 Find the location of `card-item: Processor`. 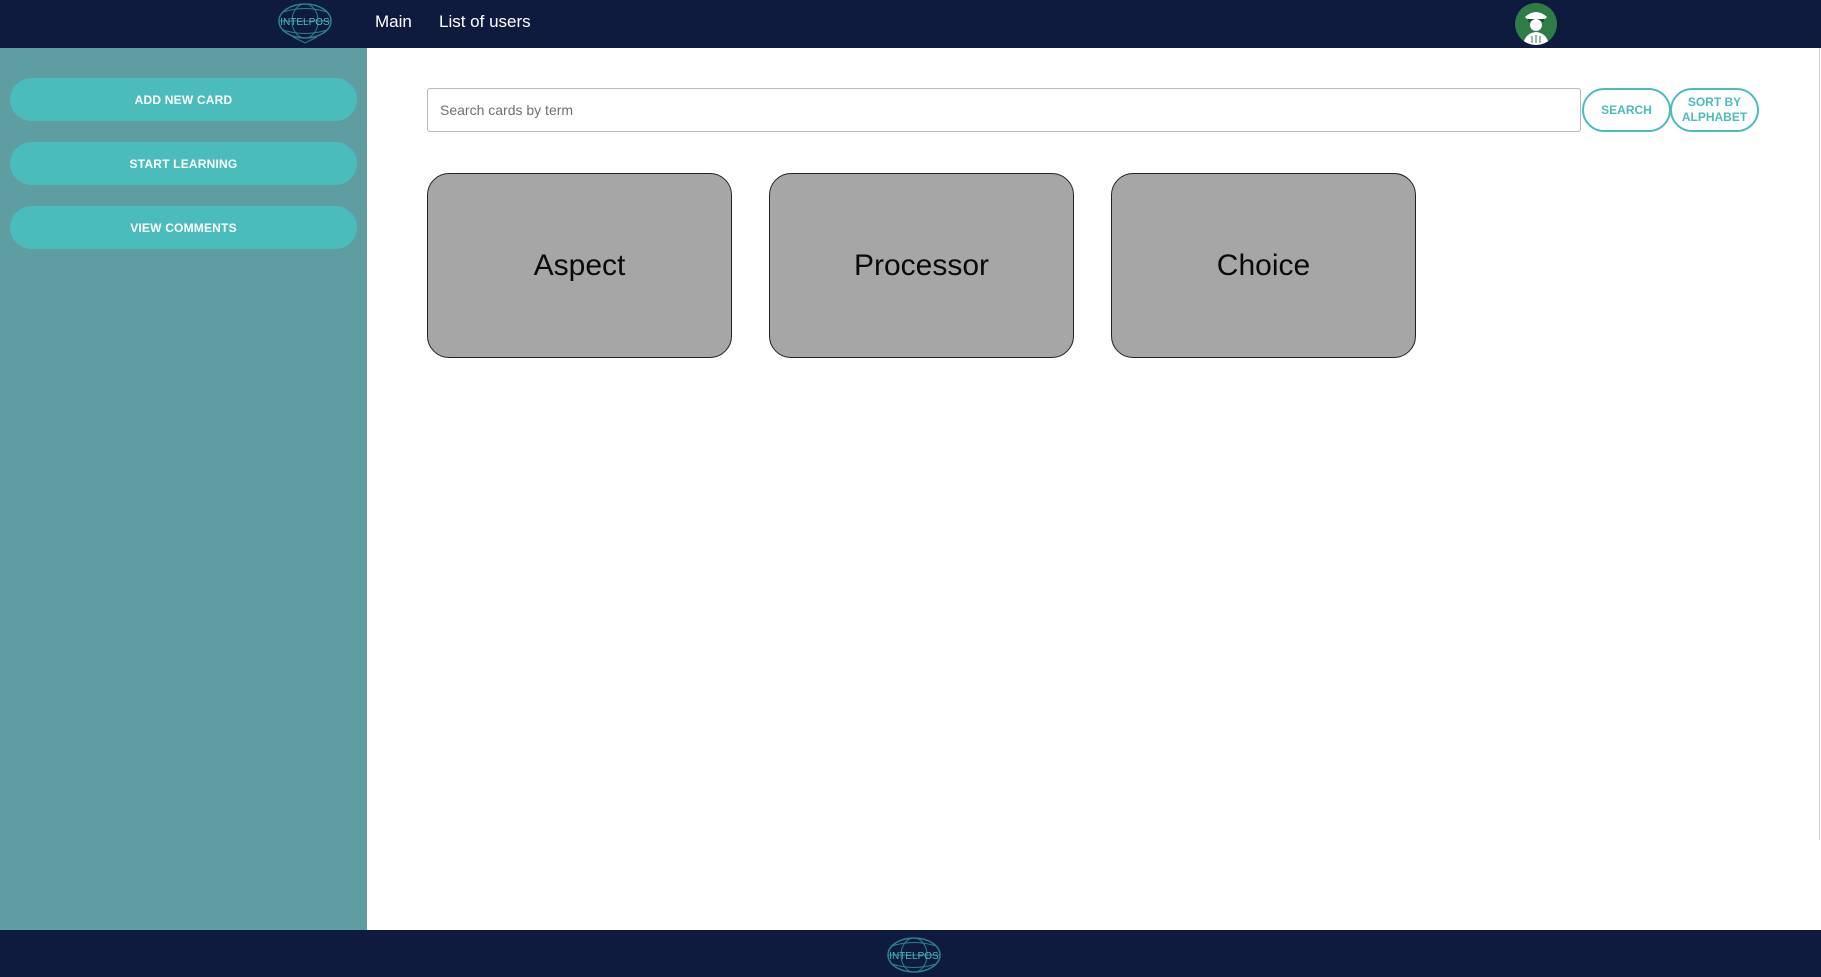

card-item: Processor is located at coordinates (921, 265).